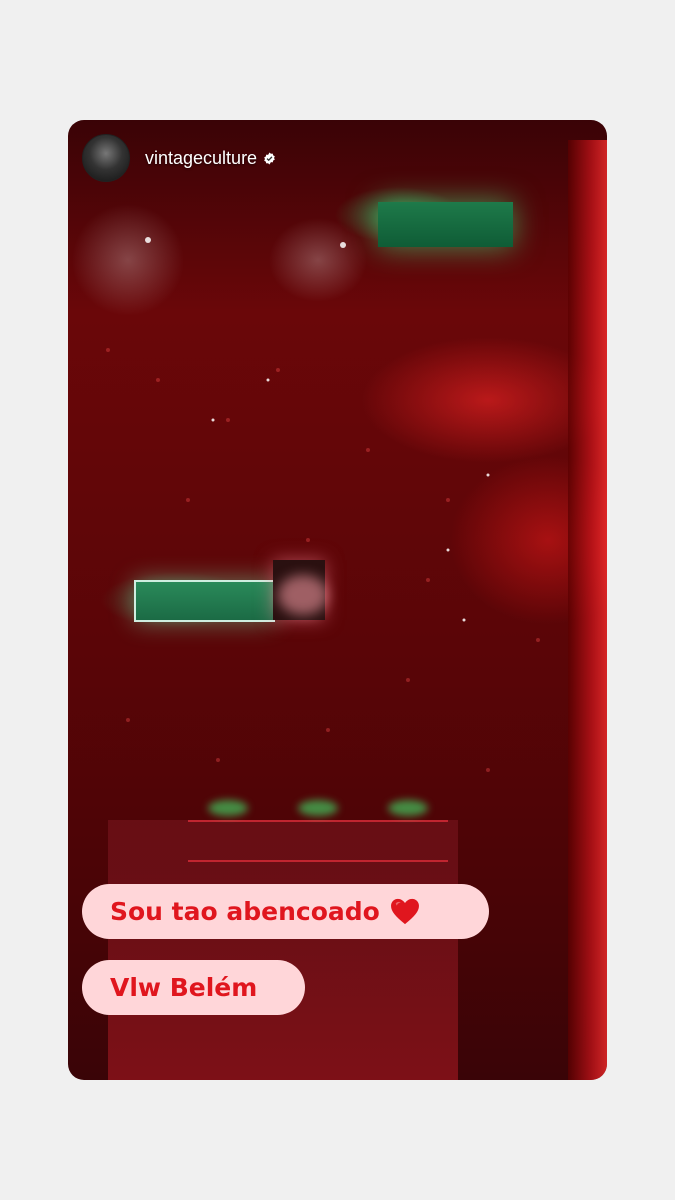 Image resolution: width=675 pixels, height=1200 pixels. I want to click on story-header: vintageculture, so click(179, 158).